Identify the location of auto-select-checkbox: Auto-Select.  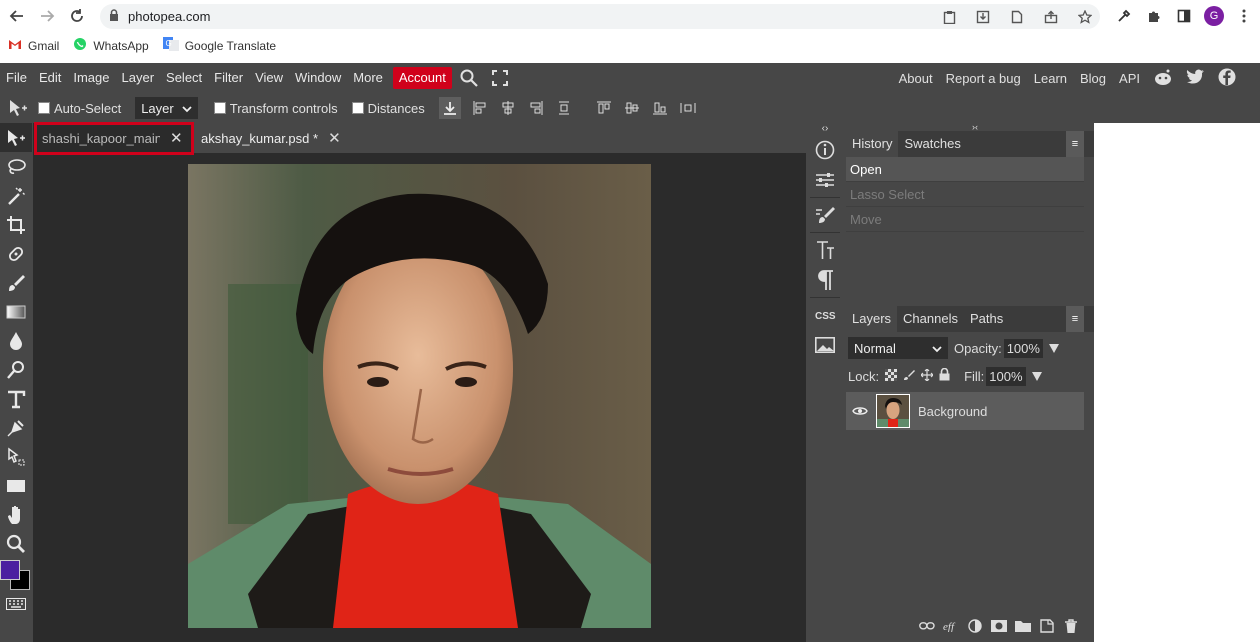
(79, 108).